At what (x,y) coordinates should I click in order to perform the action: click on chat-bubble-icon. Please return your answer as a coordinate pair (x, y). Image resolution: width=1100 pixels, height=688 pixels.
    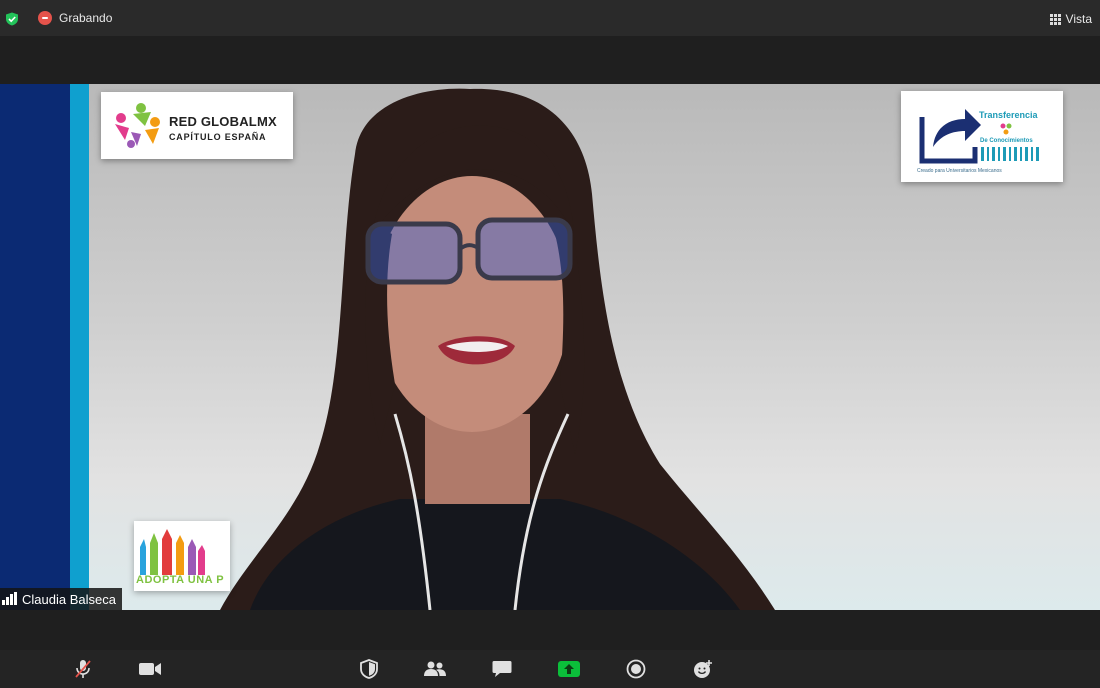
    Looking at the image, I should click on (502, 669).